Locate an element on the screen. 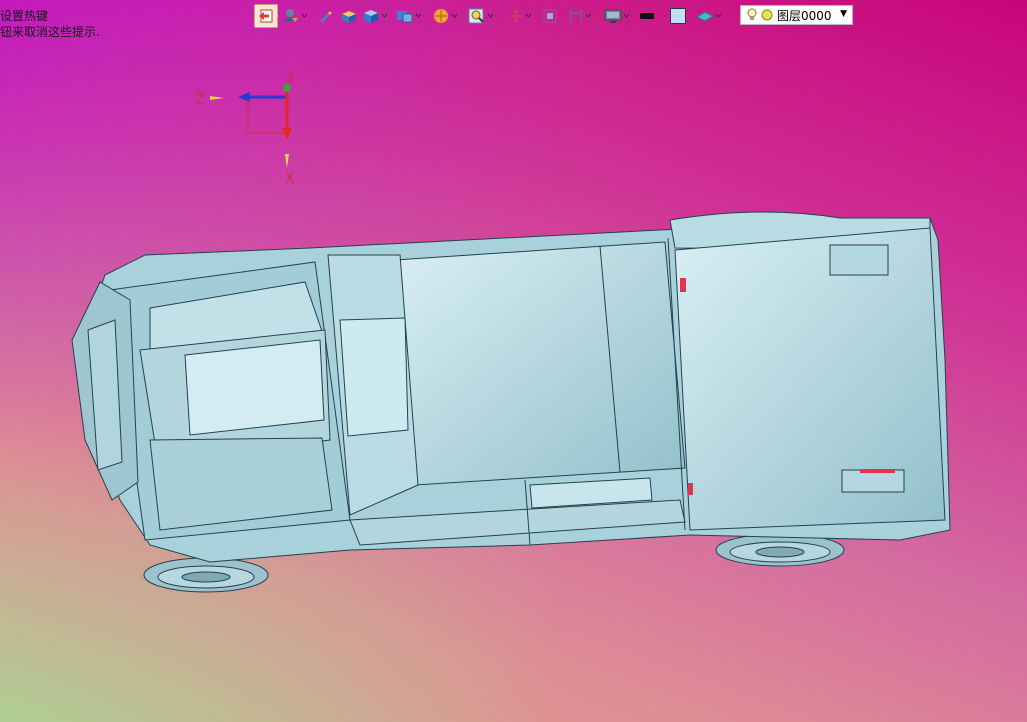 The width and height of the screenshot is (1027, 722). hint-text: 设置热键 钮来取消这些提示. is located at coordinates (50, 24).